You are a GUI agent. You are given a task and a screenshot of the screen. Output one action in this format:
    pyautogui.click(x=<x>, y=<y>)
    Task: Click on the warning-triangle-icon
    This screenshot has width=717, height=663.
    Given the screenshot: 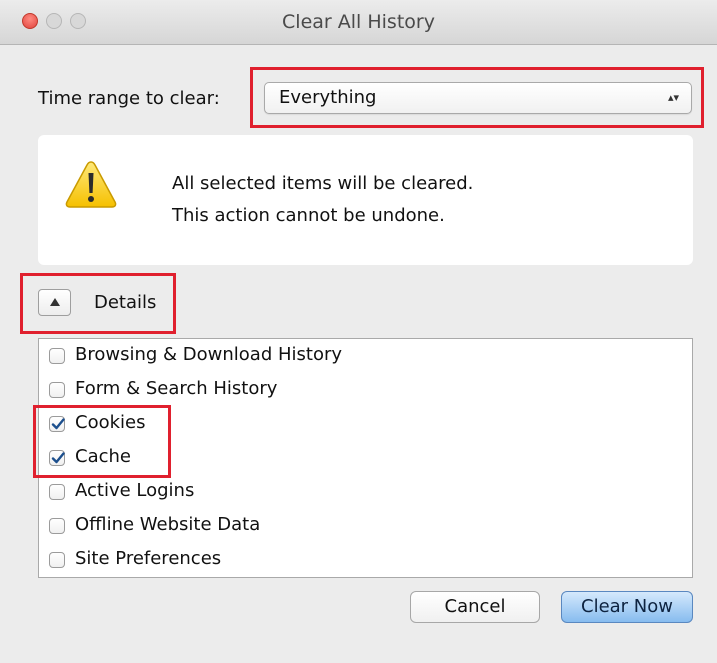 What is the action you would take?
    pyautogui.click(x=91, y=184)
    